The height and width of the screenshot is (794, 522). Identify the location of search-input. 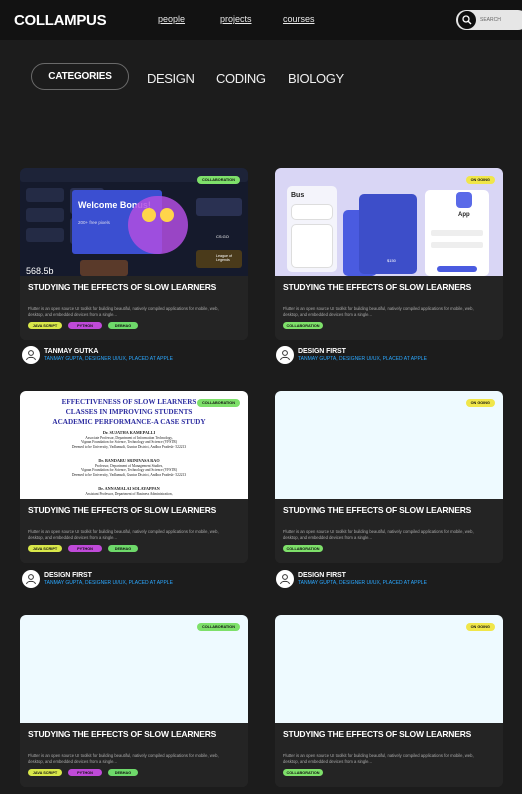
(501, 20).